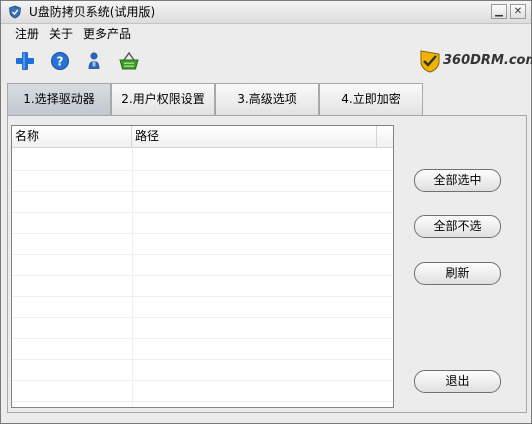  What do you see at coordinates (92, 12) in the screenshot?
I see `window-title: U盘防拷贝系统(试用版)` at bounding box center [92, 12].